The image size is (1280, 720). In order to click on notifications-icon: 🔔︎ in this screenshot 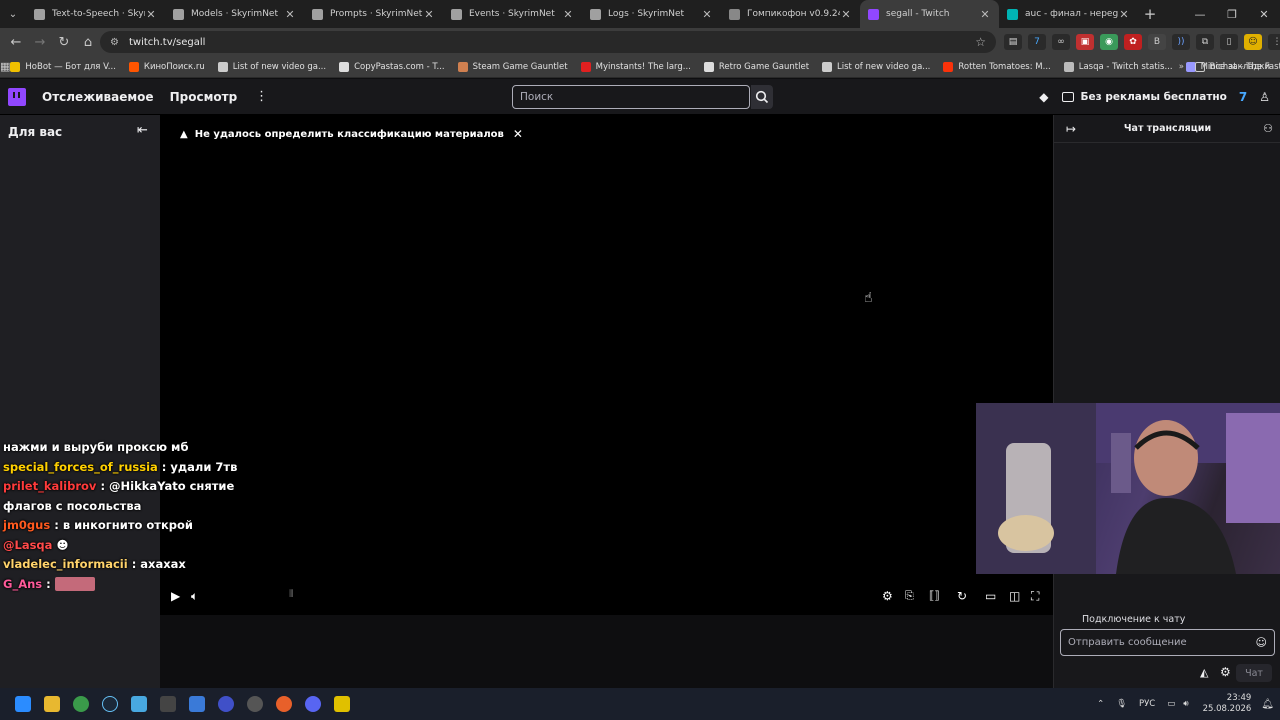, I will do `click(1267, 704)`.